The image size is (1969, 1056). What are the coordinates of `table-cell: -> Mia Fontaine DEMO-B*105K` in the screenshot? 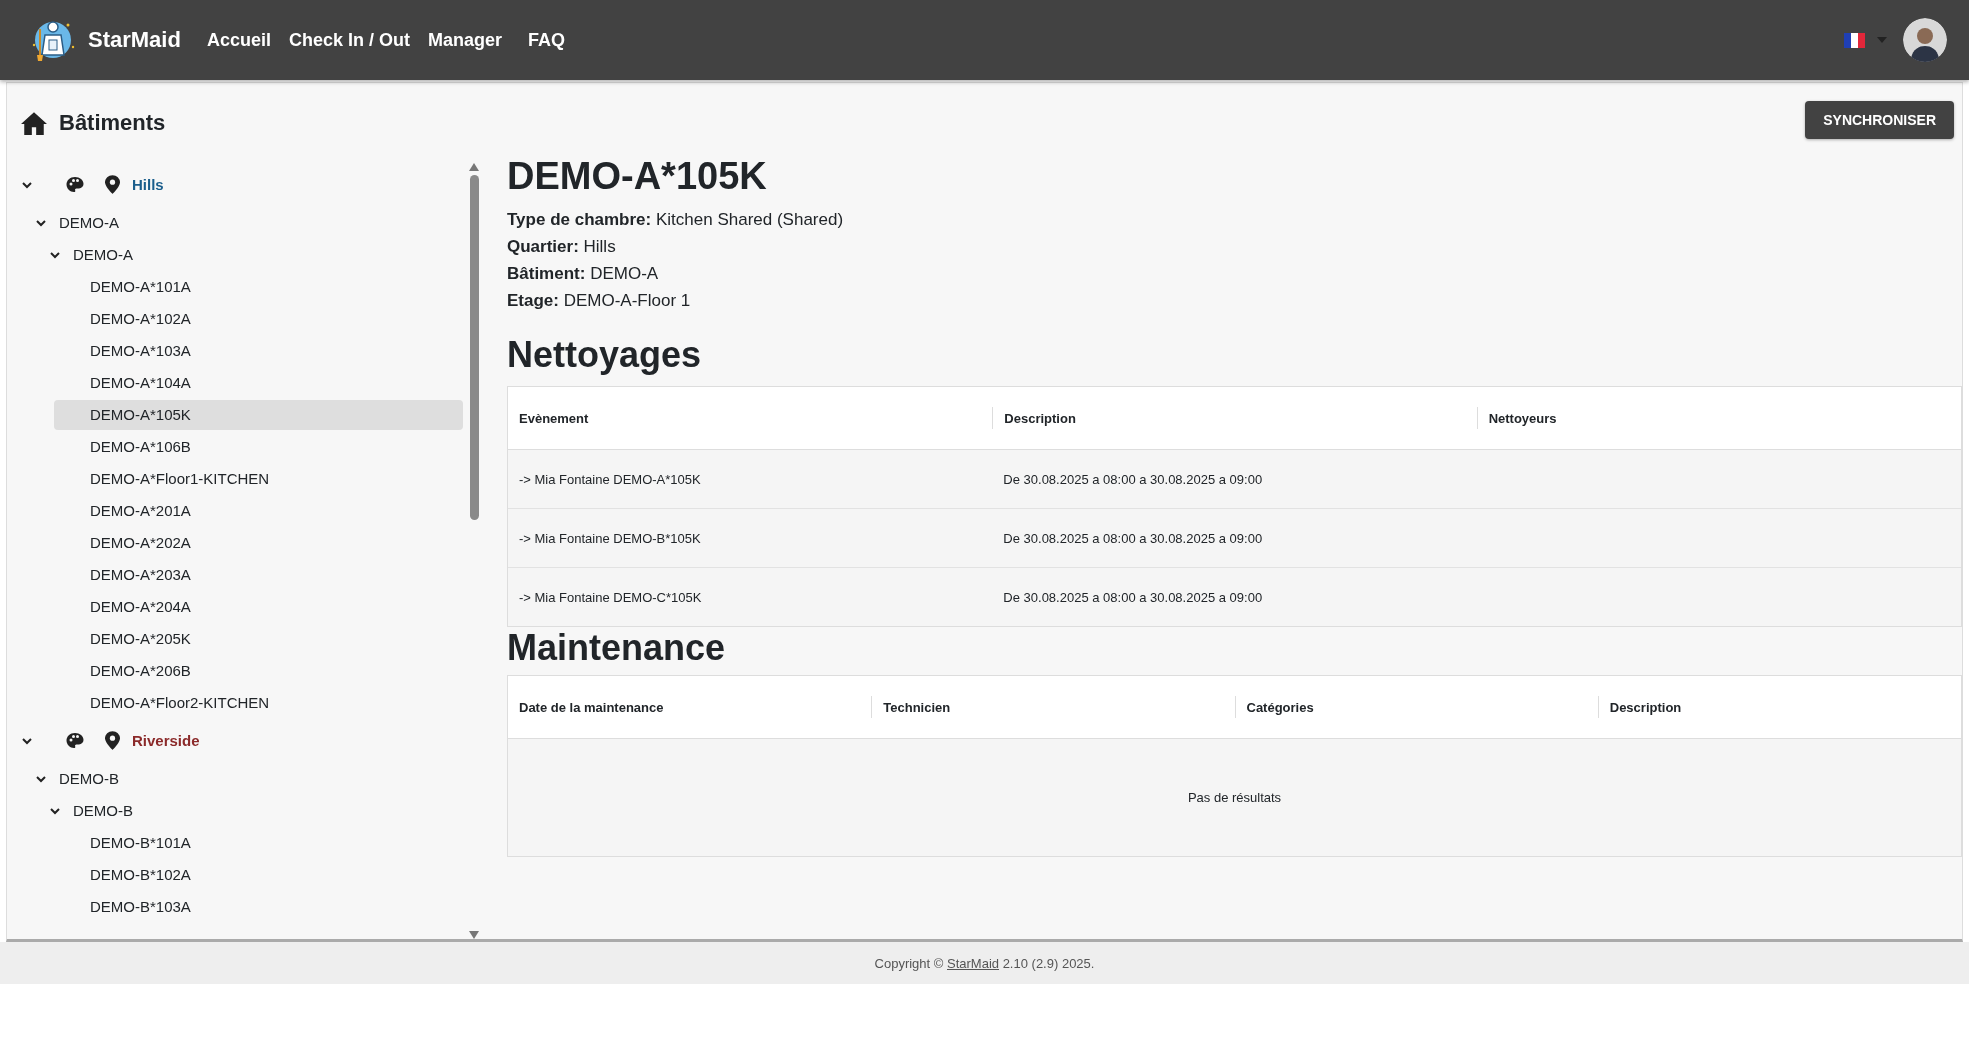 It's located at (610, 538).